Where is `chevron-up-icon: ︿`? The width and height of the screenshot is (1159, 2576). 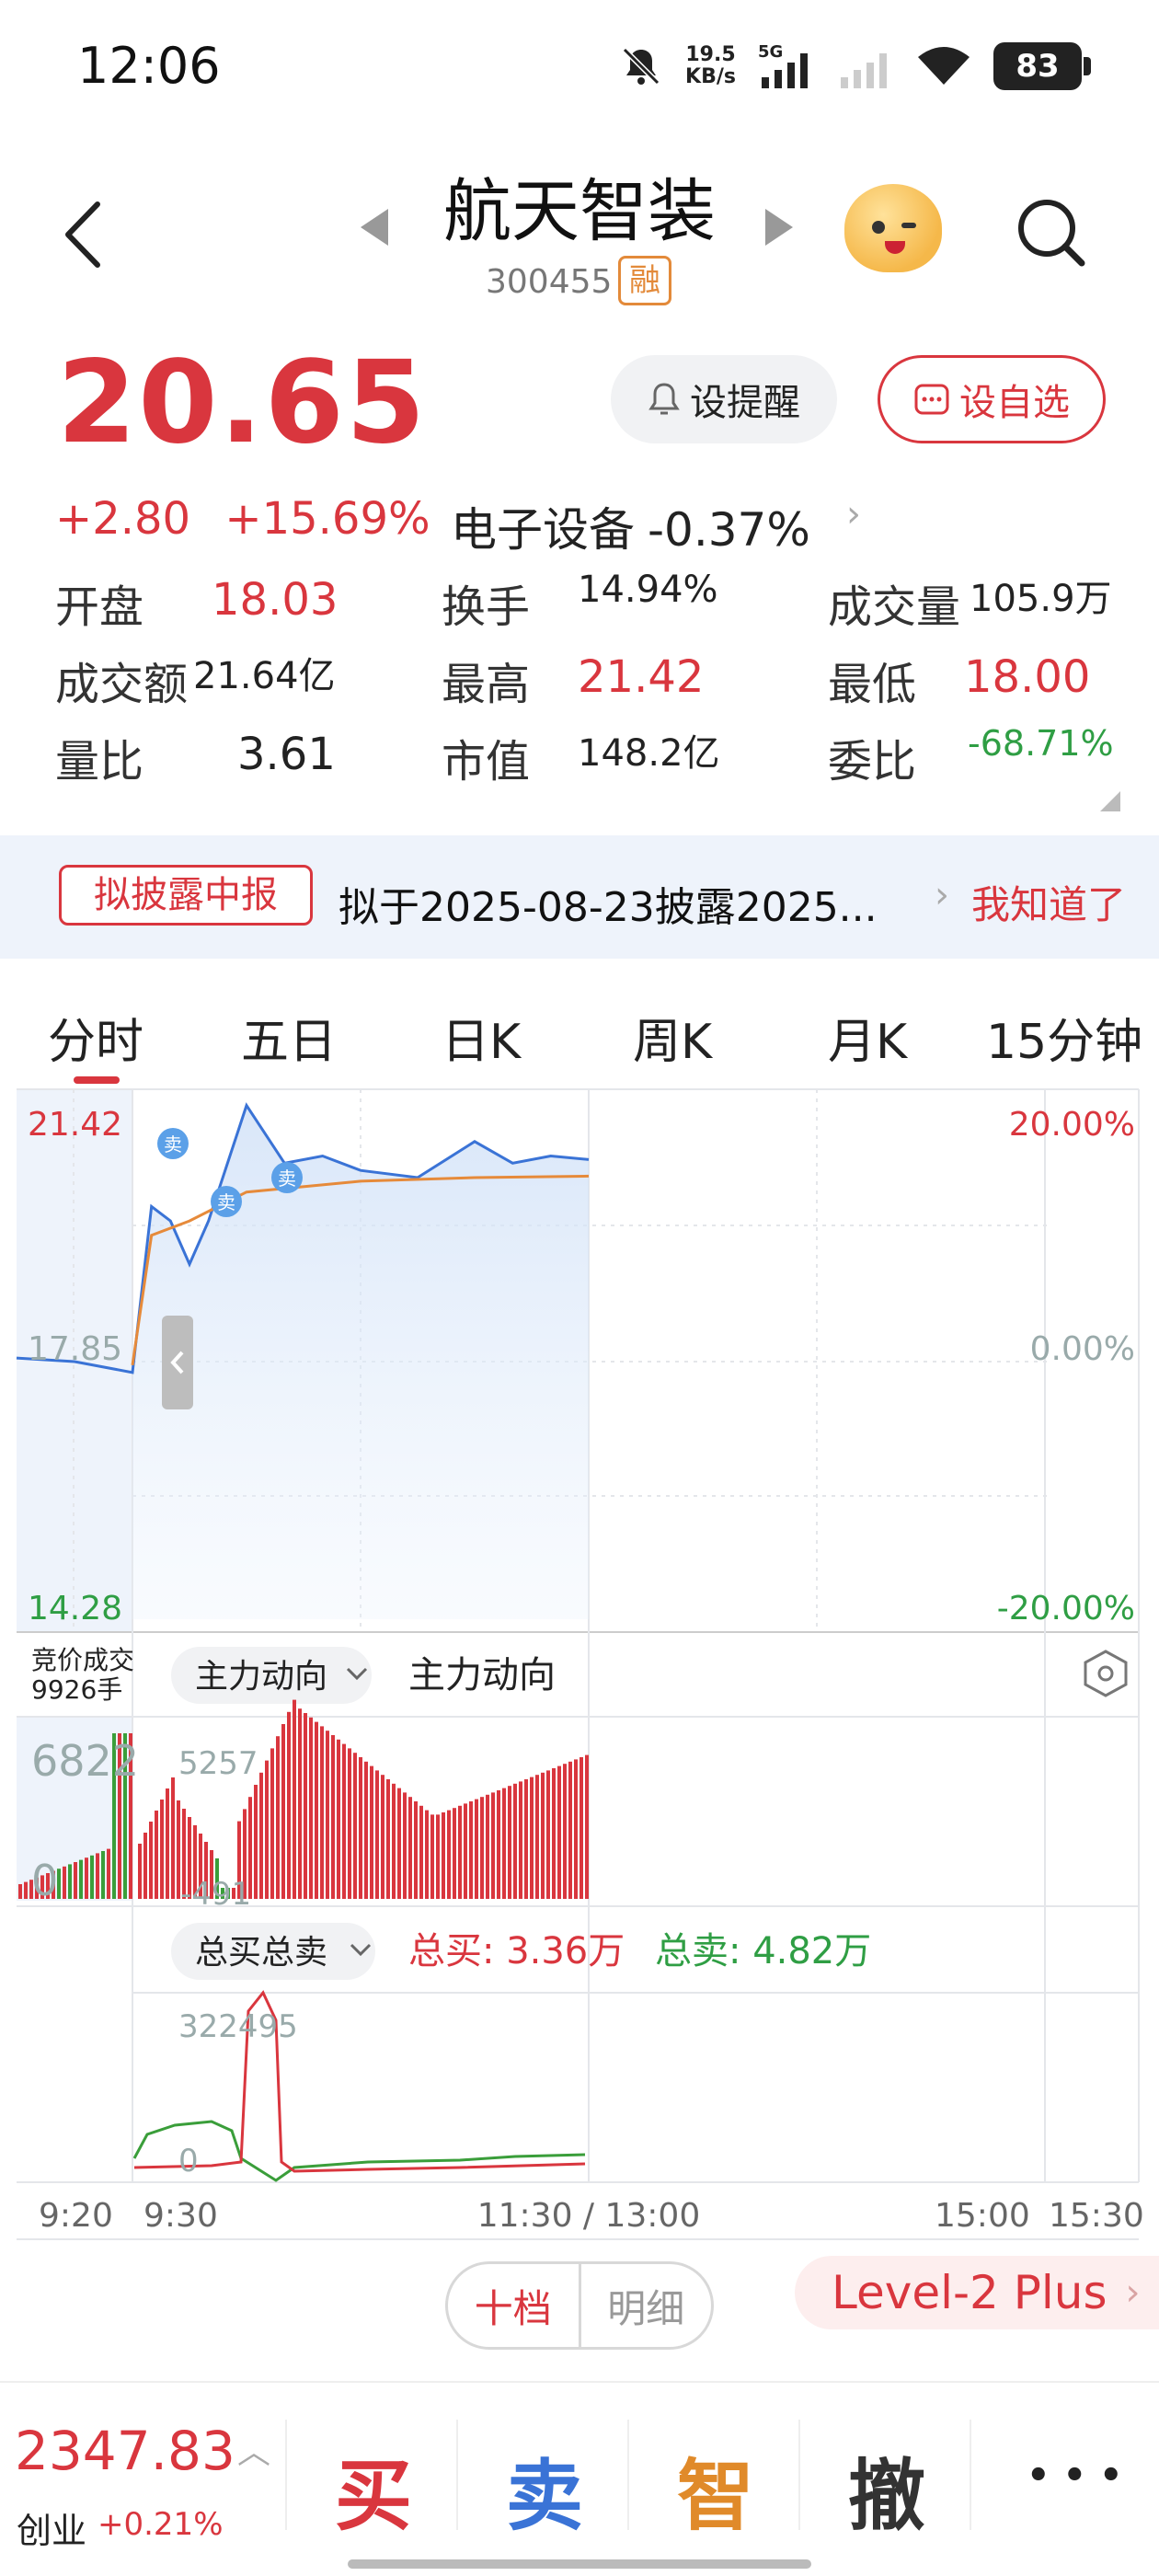
chevron-up-icon: ︿ is located at coordinates (253, 2449).